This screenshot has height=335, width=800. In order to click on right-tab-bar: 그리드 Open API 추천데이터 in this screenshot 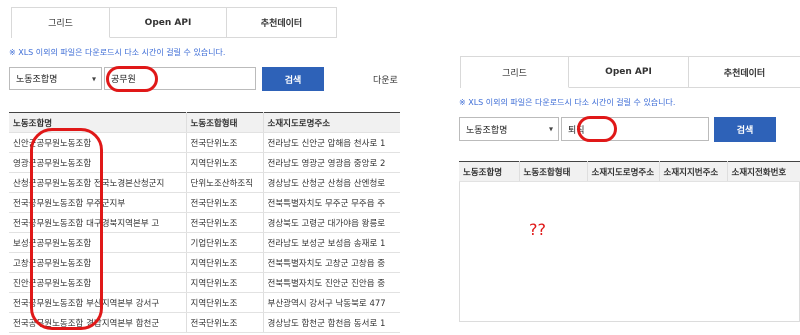, I will do `click(630, 72)`.